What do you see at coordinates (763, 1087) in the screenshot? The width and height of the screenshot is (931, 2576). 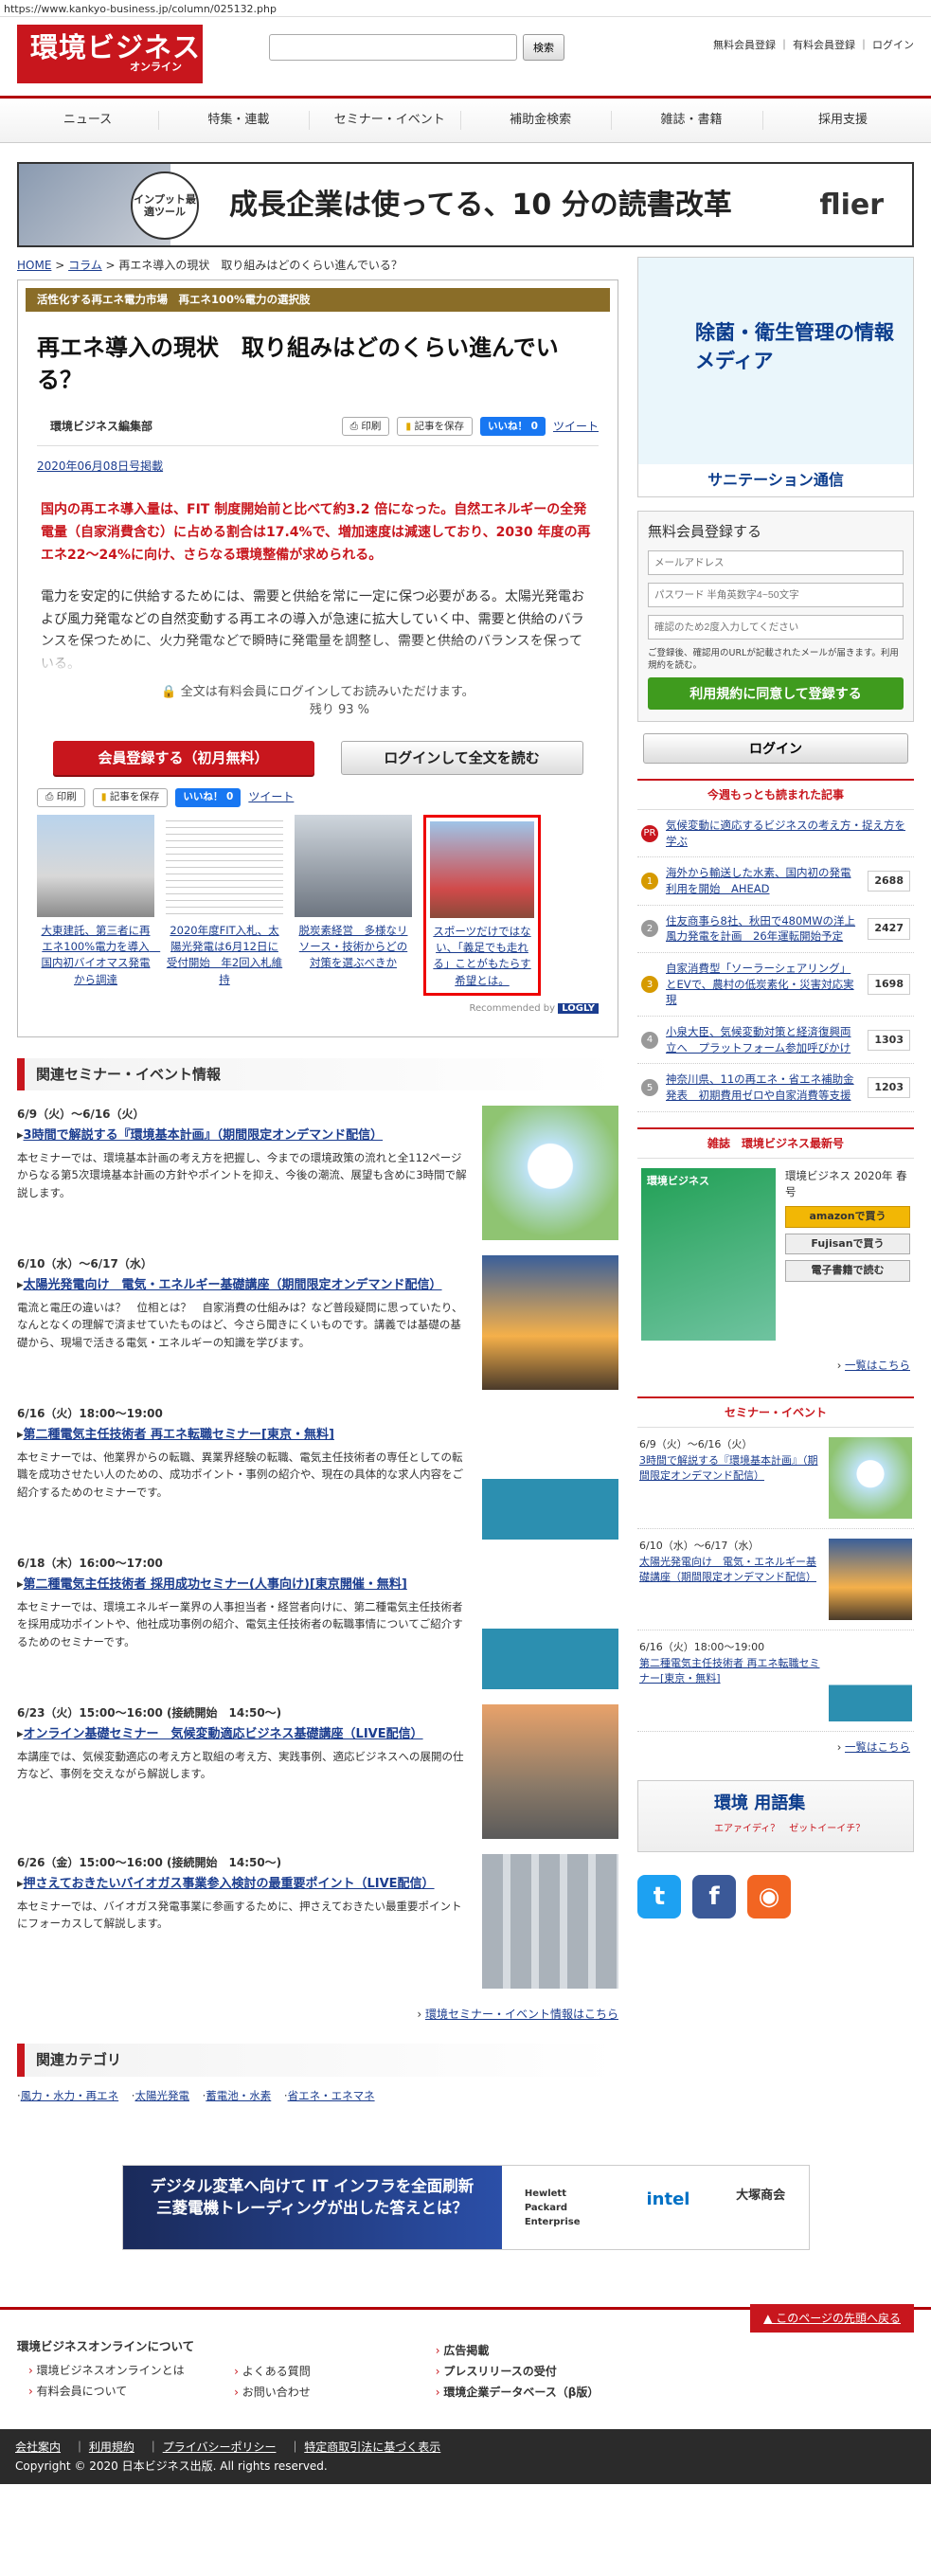 I see `ranking-link: 神奈川県、11の再エネ・省エネ補助金発表 初期費用ゼロや自家消費等支援` at bounding box center [763, 1087].